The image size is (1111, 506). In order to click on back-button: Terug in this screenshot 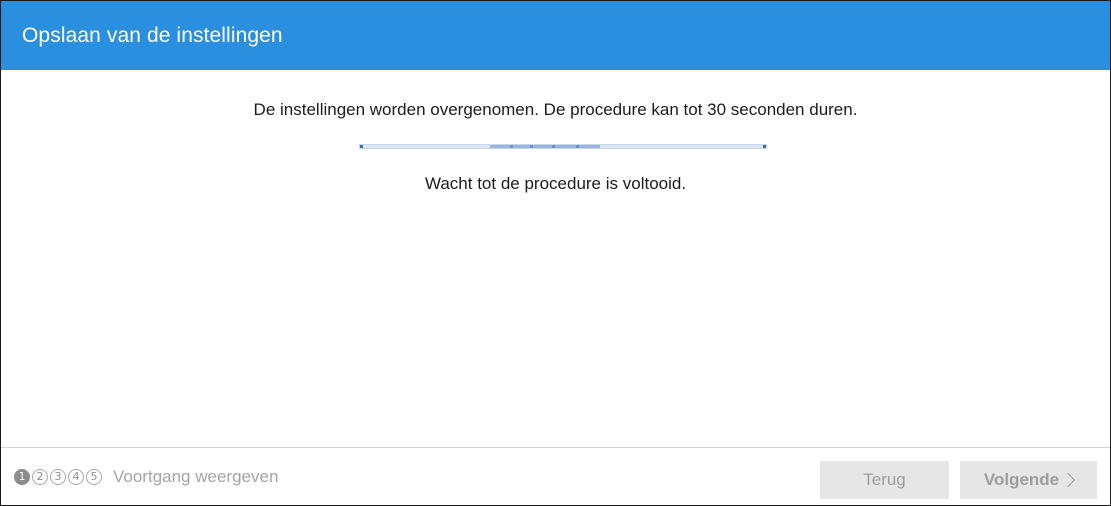, I will do `click(884, 480)`.